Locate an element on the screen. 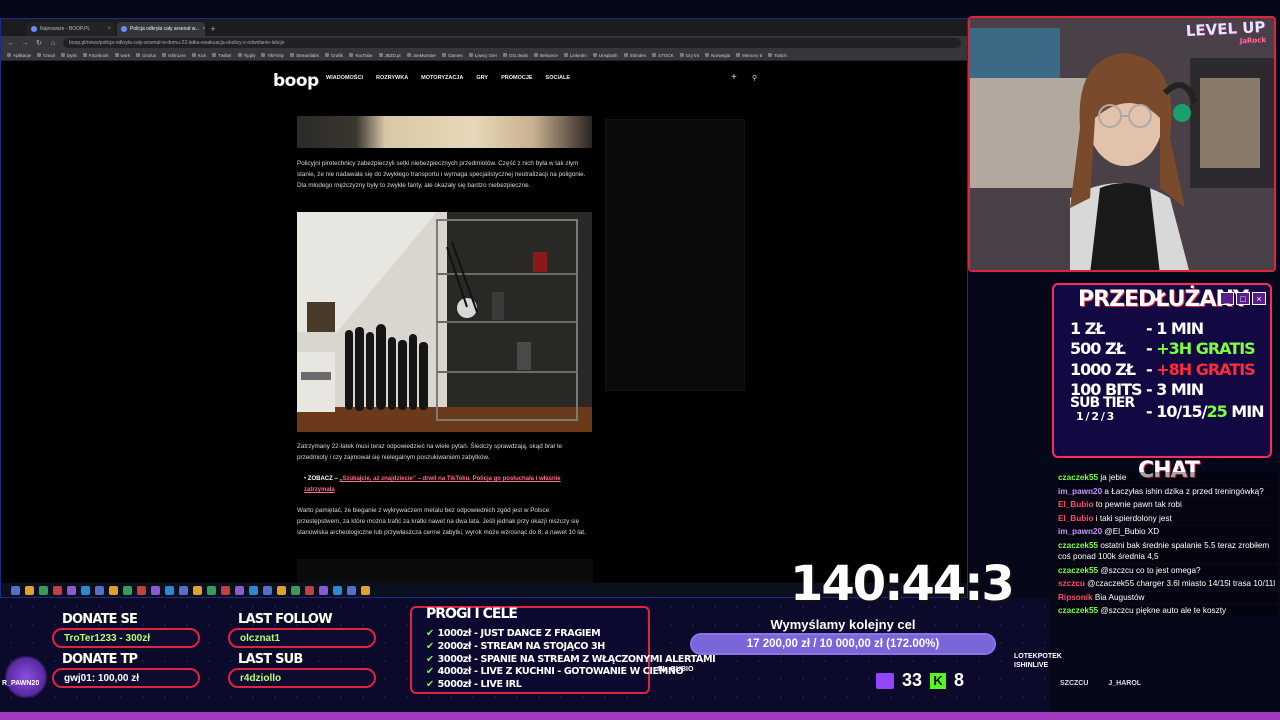 The image size is (1280, 720). chat-message: El_Bubio i taki spierdolony jest is located at coordinates (1168, 518).